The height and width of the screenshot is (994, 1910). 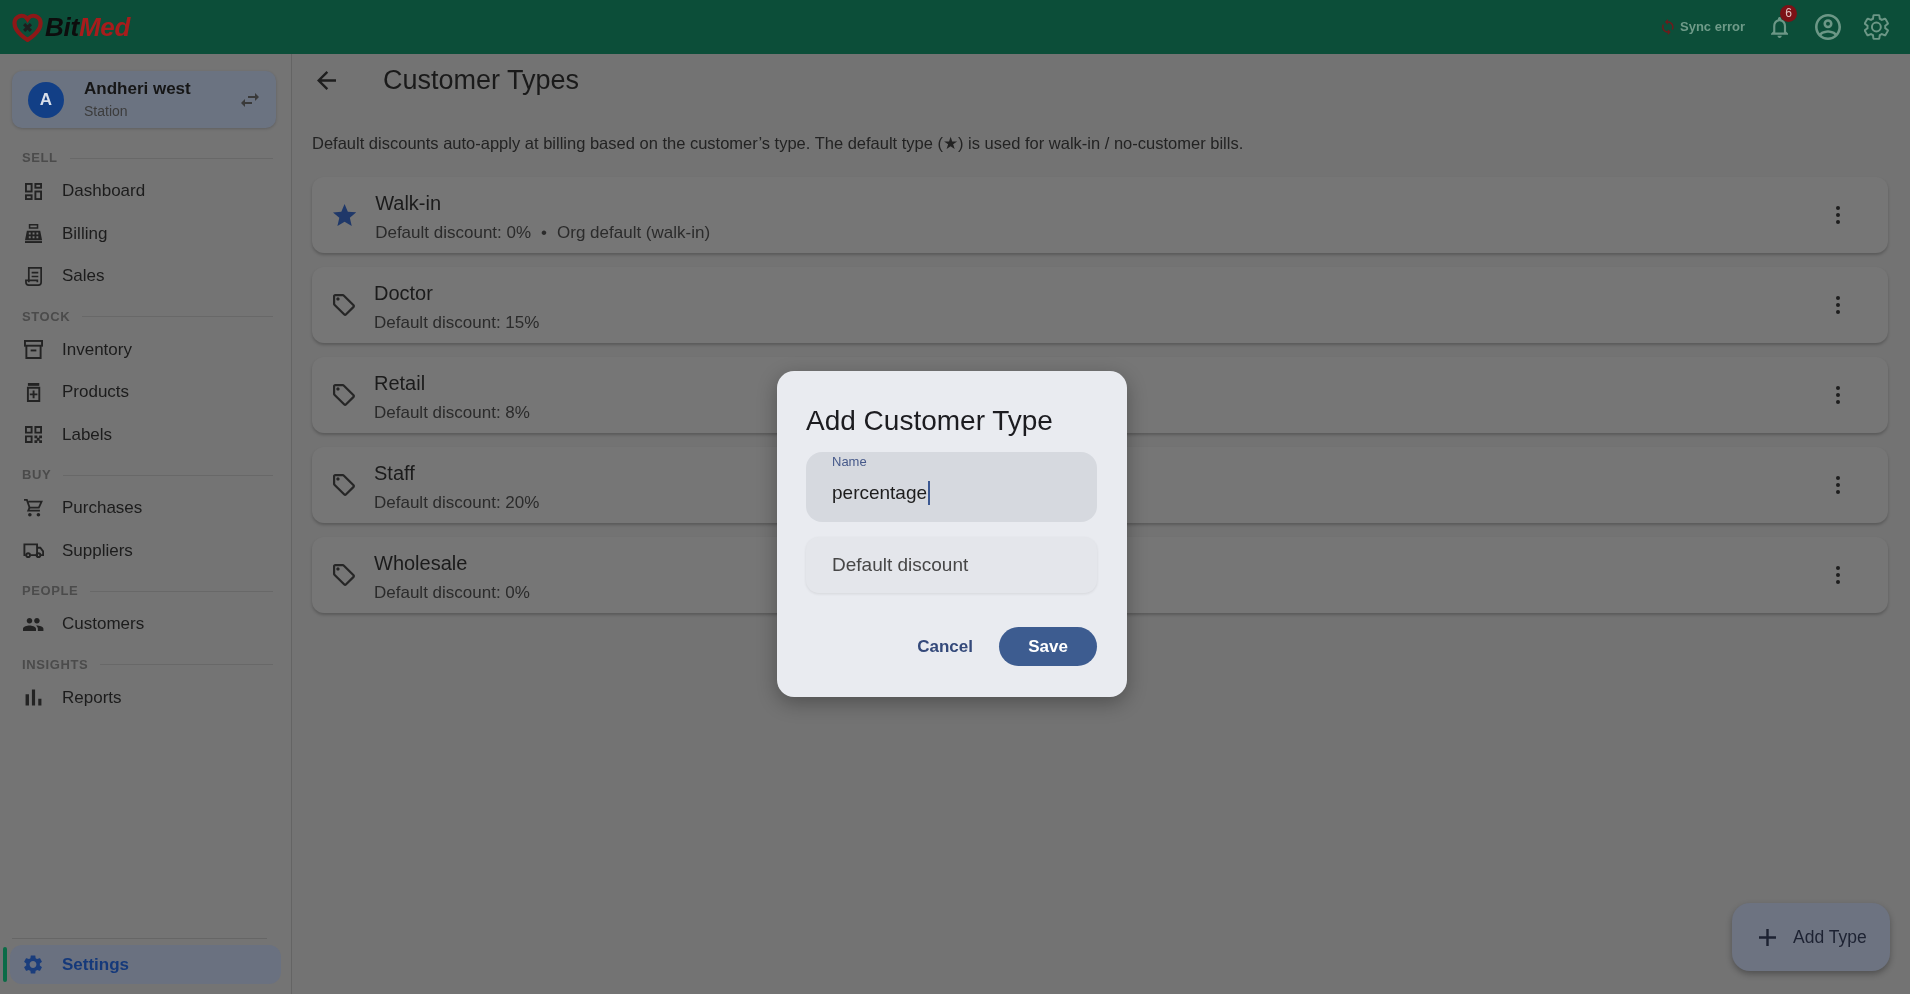 What do you see at coordinates (33, 191) in the screenshot?
I see `grid-icon` at bounding box center [33, 191].